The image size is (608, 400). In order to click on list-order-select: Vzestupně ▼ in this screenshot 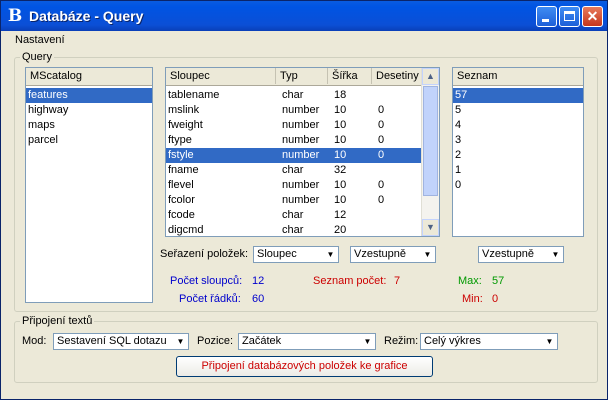, I will do `click(521, 254)`.